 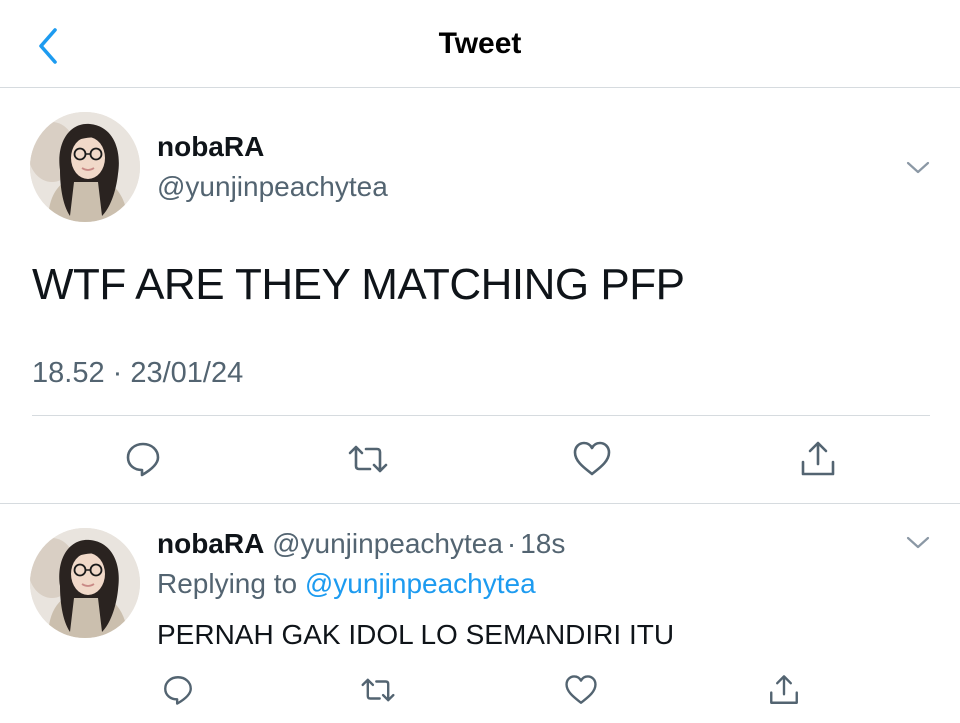 I want to click on tweet-text: PERNAH GAK IDOL LO SEMANDIRI ITU, so click(x=416, y=634).